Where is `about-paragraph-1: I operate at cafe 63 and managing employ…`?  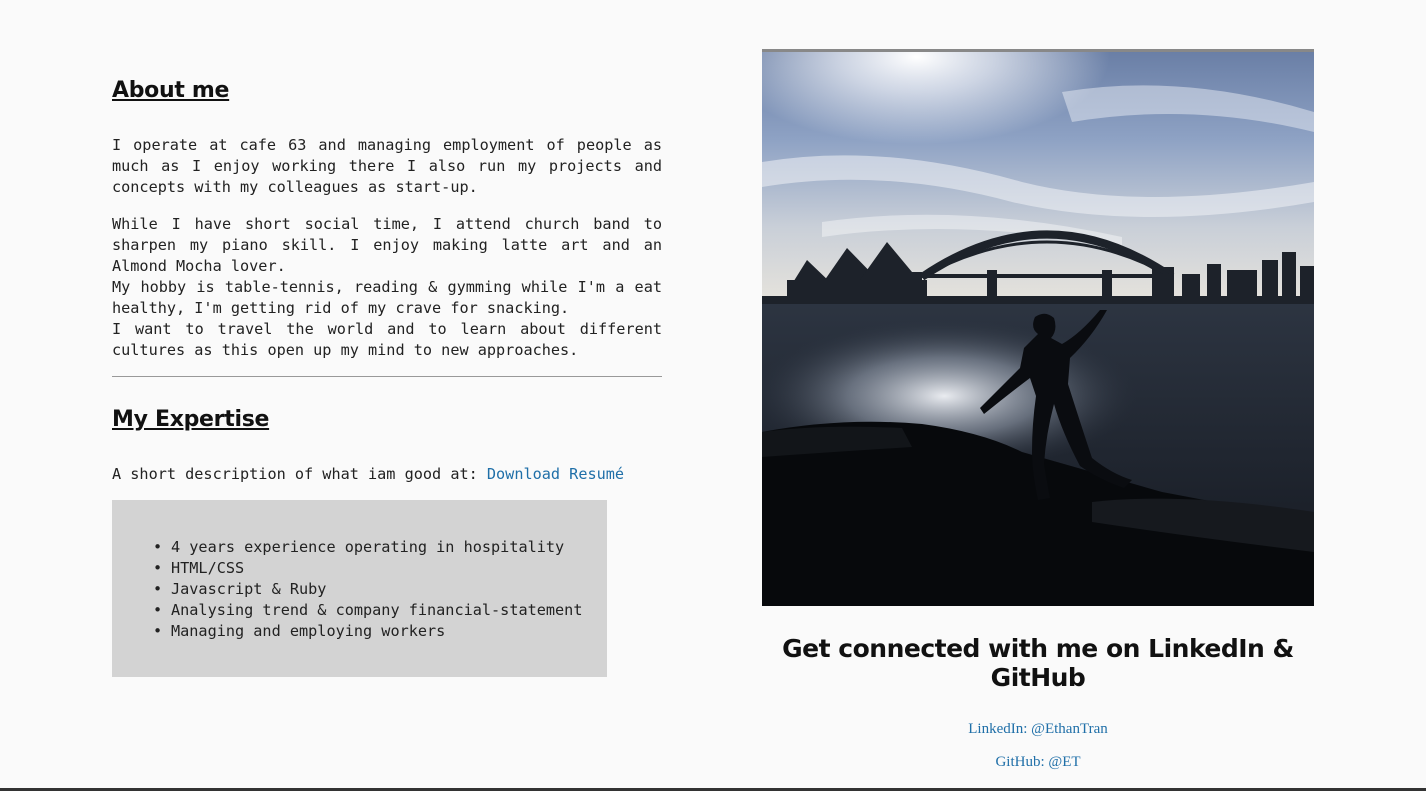
about-paragraph-1: I operate at cafe 63 and managing employ… is located at coordinates (387, 166).